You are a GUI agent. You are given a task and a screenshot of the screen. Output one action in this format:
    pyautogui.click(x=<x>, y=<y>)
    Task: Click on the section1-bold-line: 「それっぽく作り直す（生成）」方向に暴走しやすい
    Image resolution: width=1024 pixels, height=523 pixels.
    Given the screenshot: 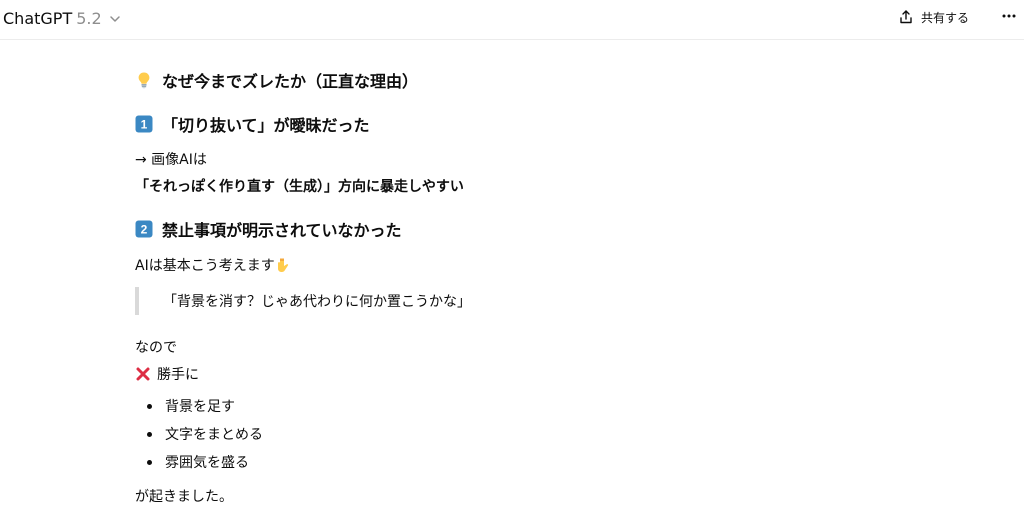 What is the action you would take?
    pyautogui.click(x=299, y=187)
    